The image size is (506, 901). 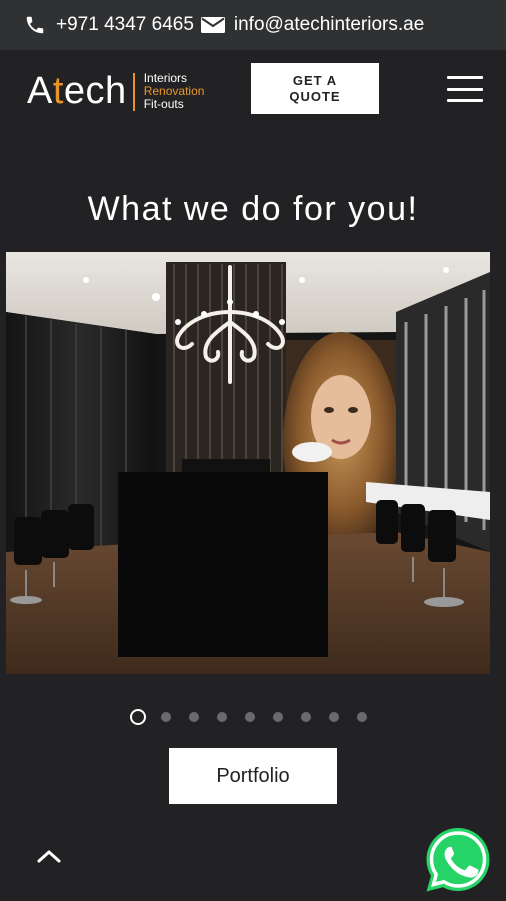 I want to click on contact-bar: +971 4347 6465 info@atechinteriors.ae, so click(x=253, y=25).